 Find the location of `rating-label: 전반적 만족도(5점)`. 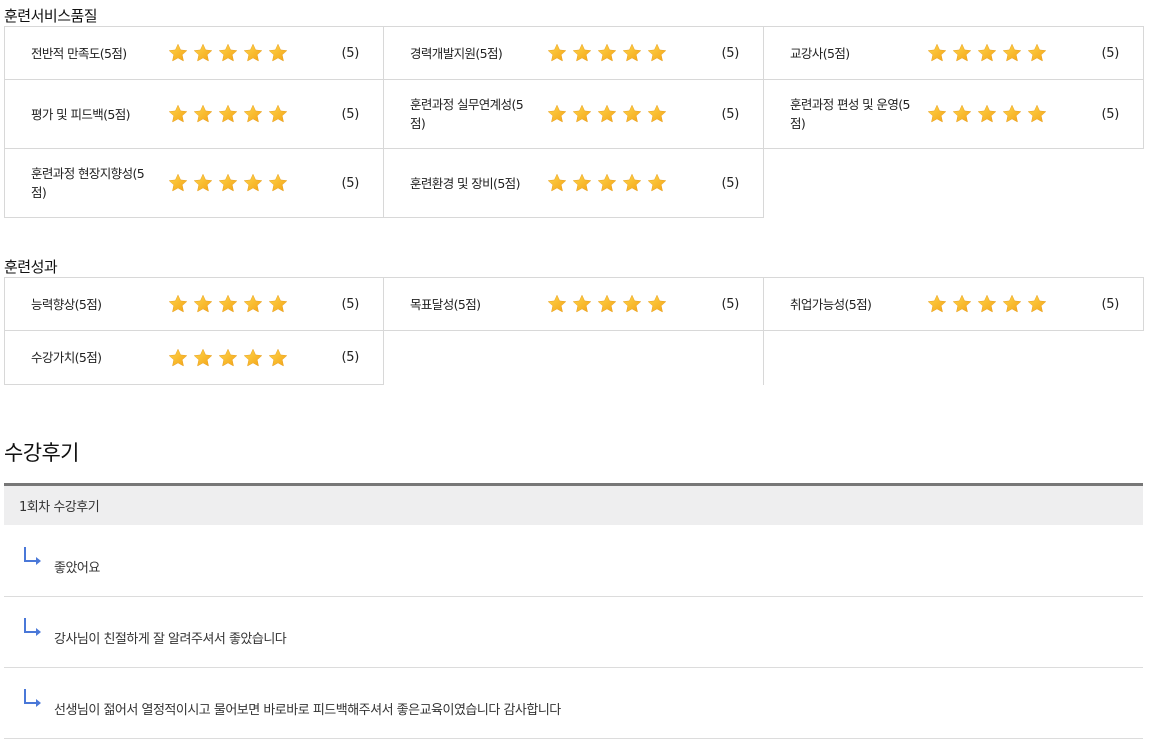

rating-label: 전반적 만족도(5점) is located at coordinates (79, 53).